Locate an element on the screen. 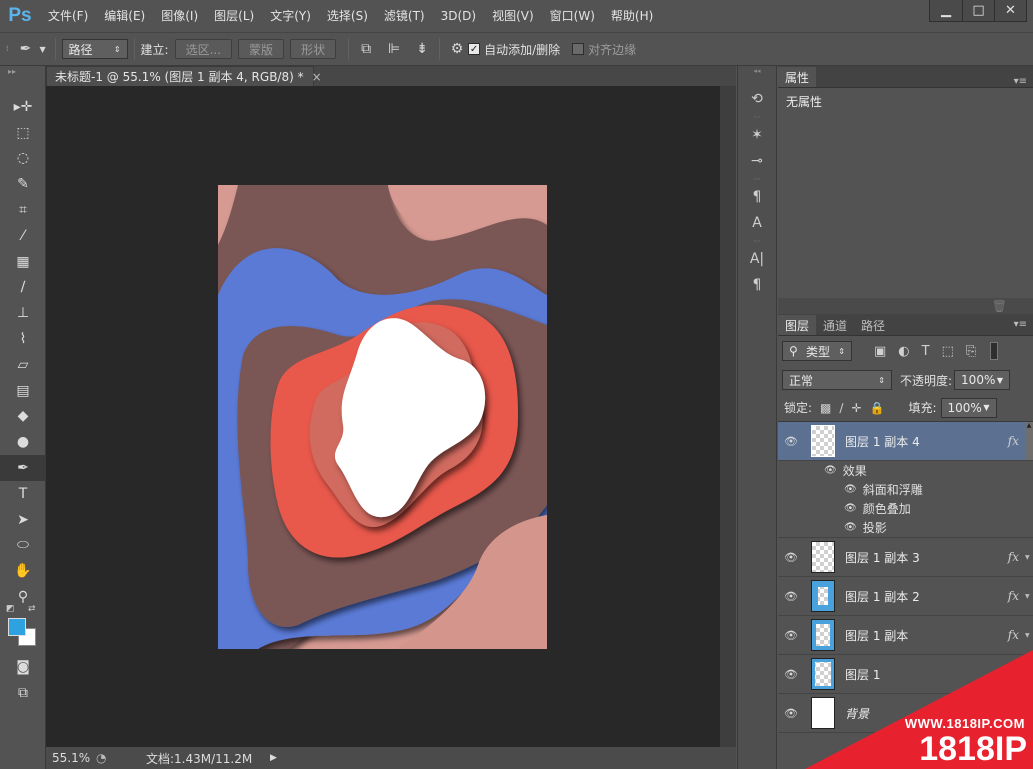 This screenshot has height=769, width=1033. menu-filter: 滤镜(T) is located at coordinates (404, 16).